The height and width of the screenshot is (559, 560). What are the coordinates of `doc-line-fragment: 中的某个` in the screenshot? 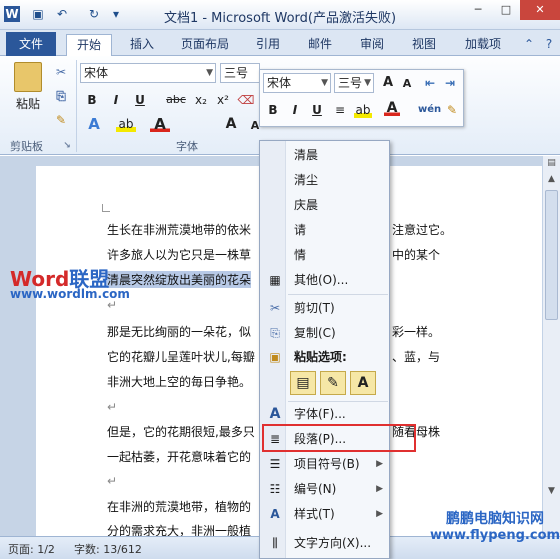 It's located at (416, 254).